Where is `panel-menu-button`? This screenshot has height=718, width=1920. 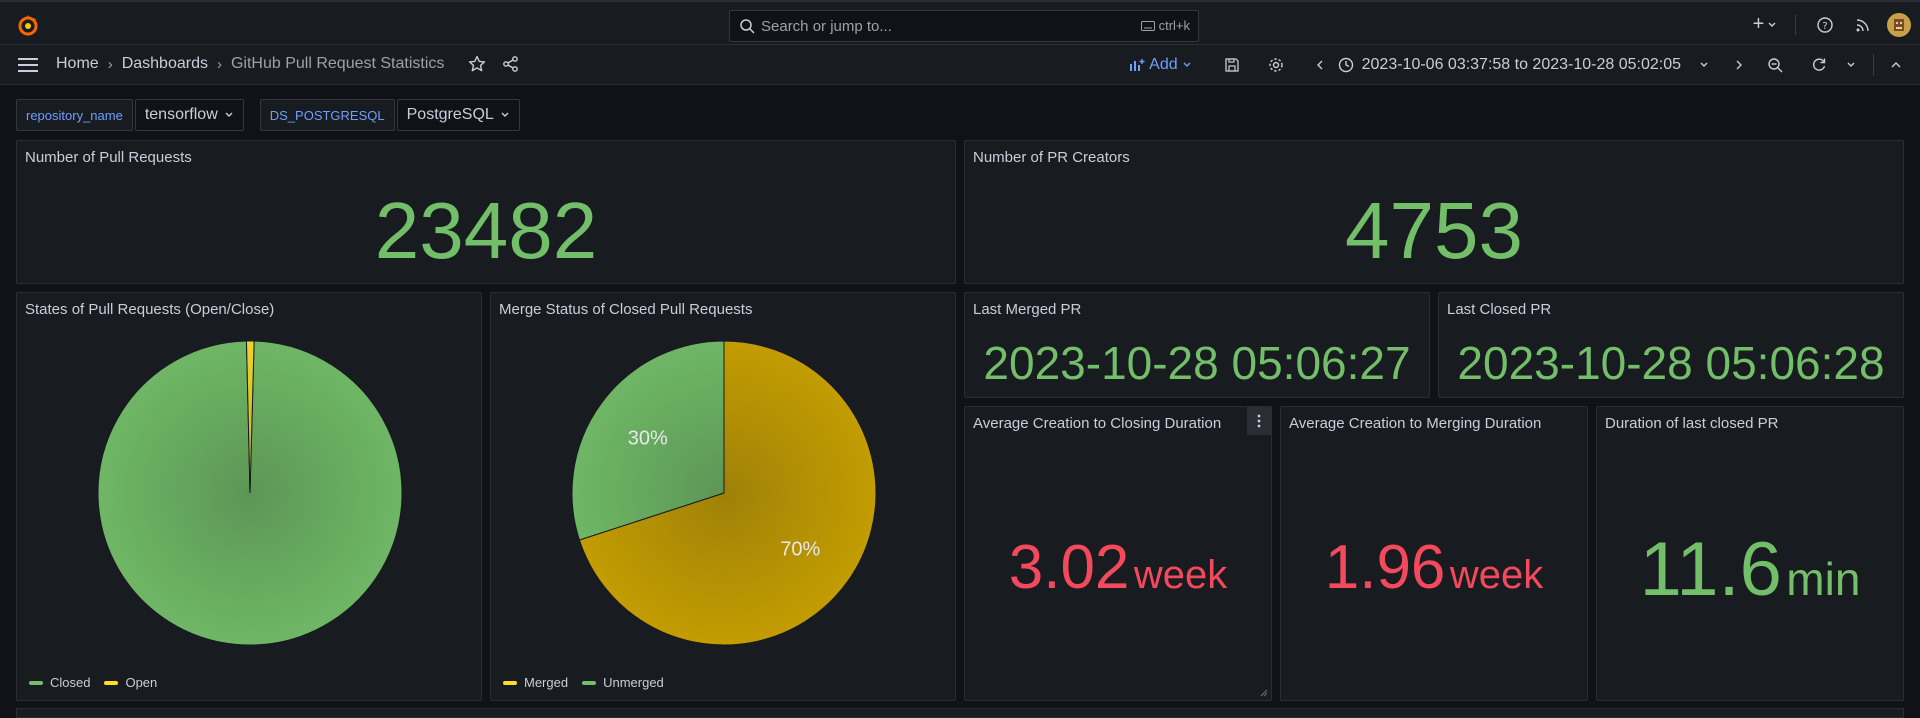 panel-menu-button is located at coordinates (1259, 421).